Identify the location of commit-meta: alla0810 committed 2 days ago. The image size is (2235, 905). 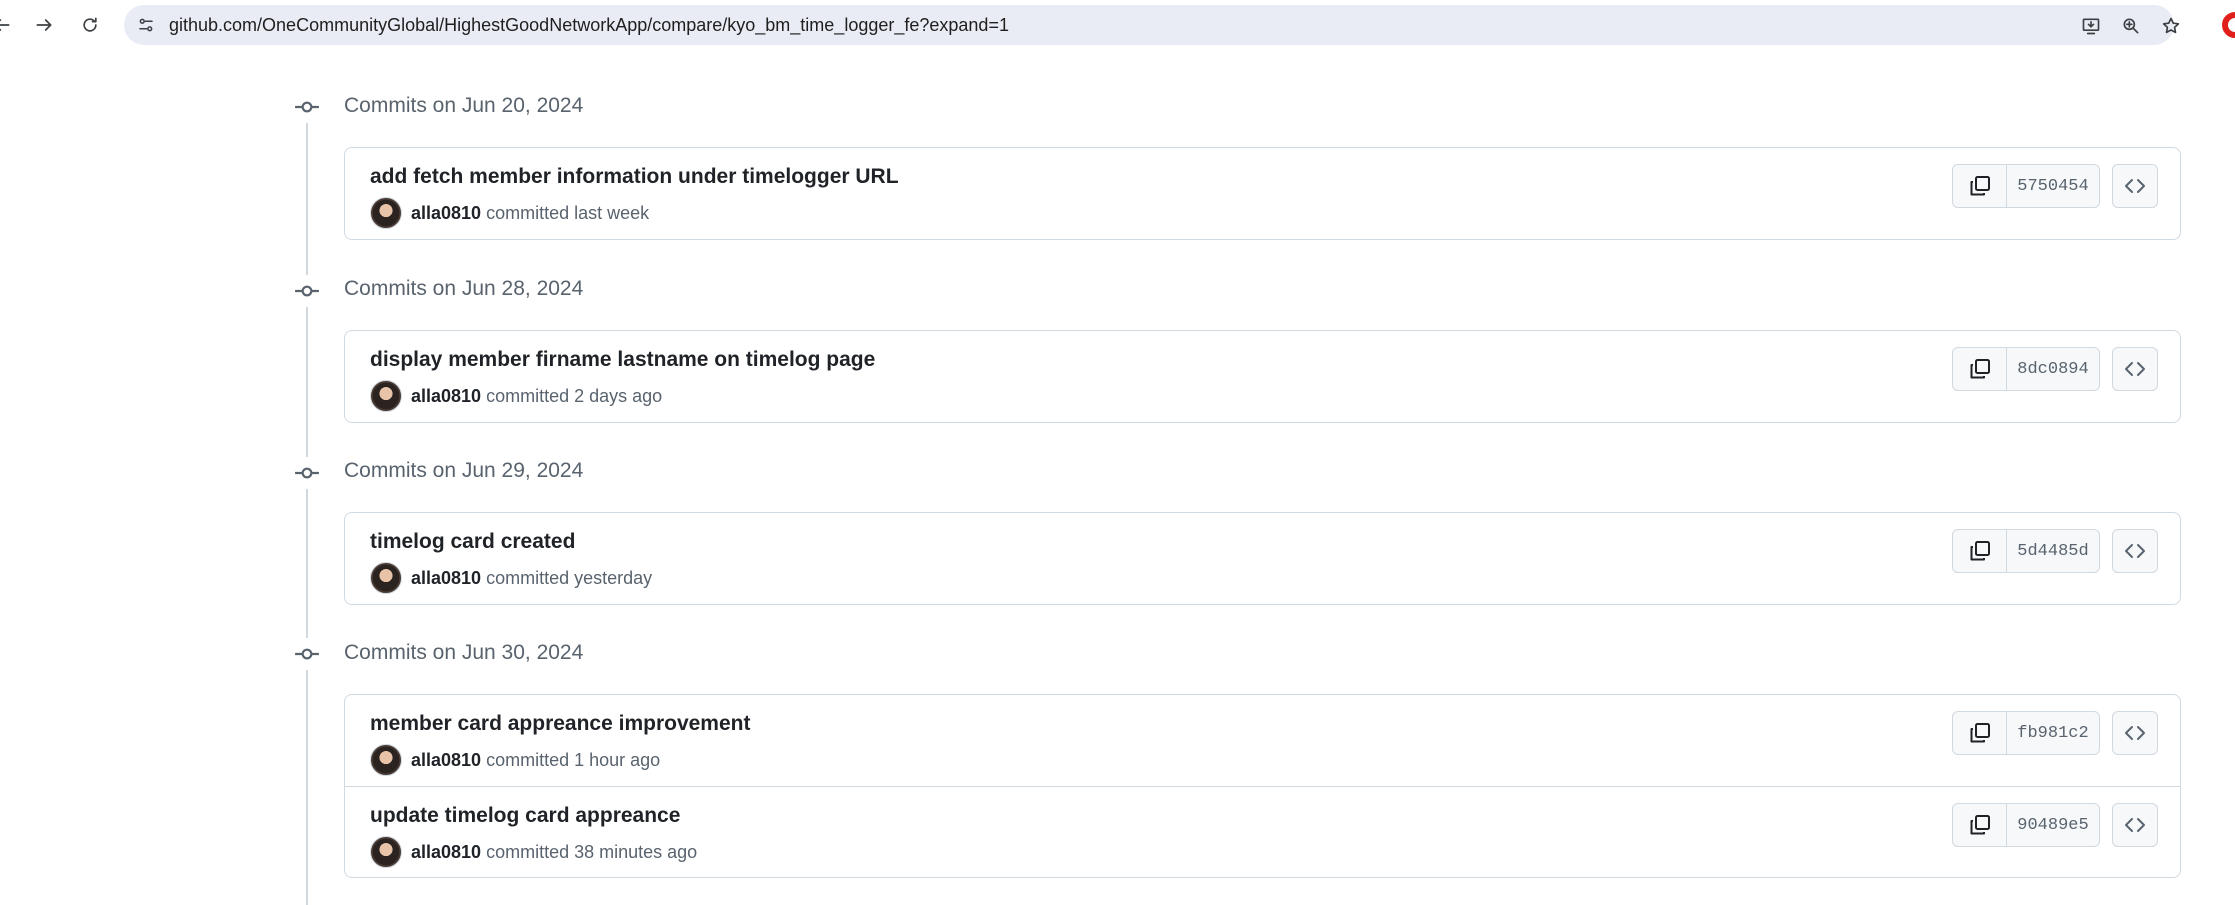
(516, 396).